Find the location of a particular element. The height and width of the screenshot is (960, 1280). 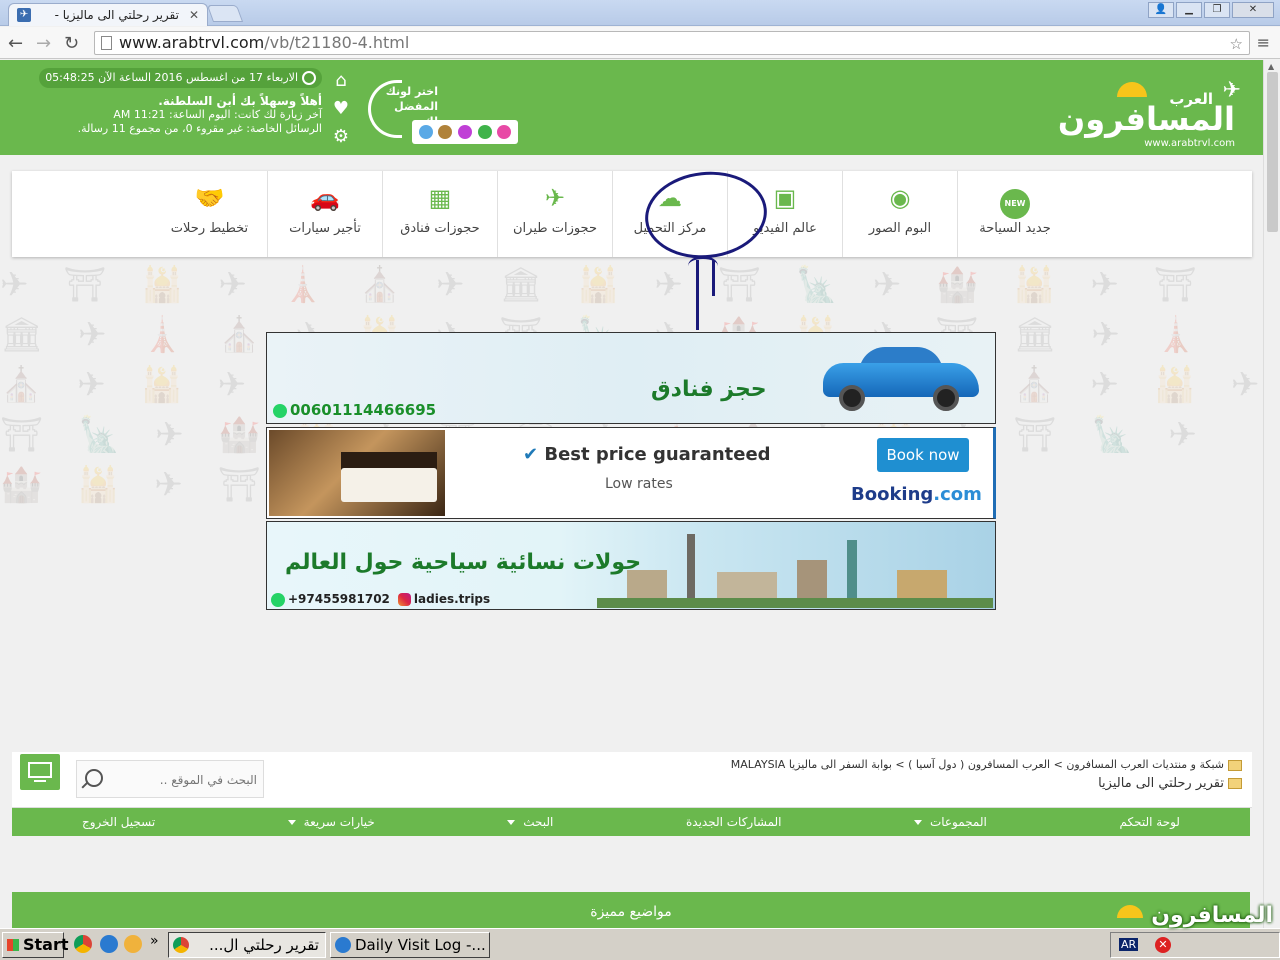

featured-topics-header: مواضيع مميزة is located at coordinates (631, 910).